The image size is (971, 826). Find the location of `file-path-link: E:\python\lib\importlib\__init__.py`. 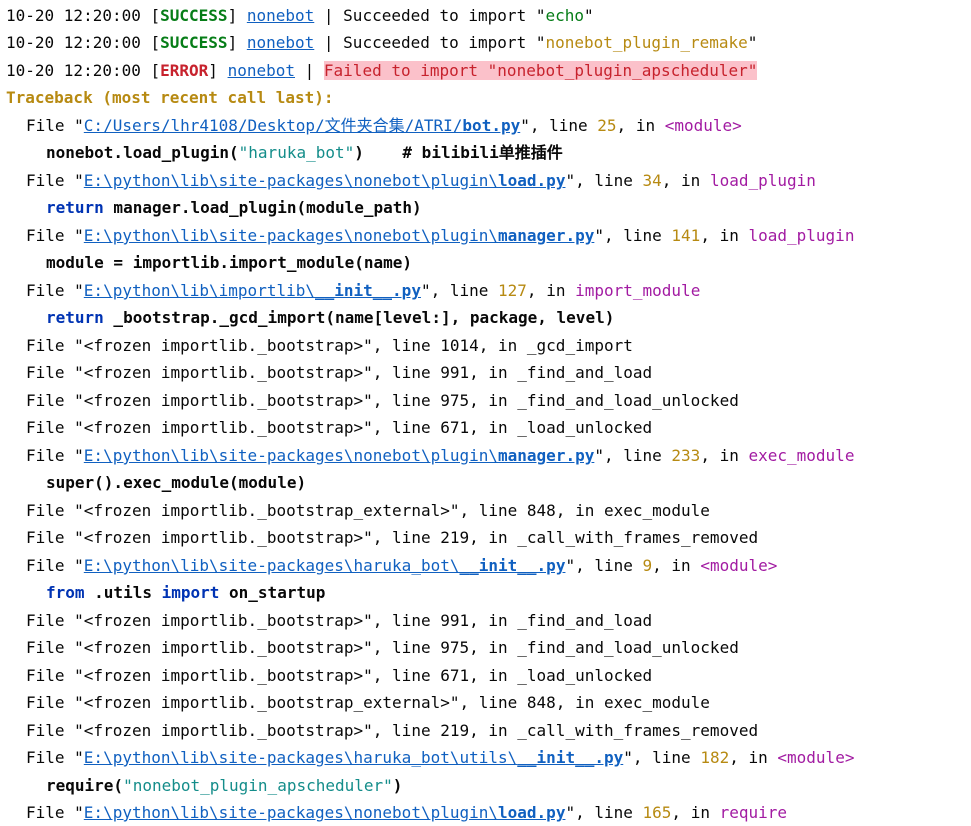

file-path-link: E:\python\lib\importlib\__init__.py is located at coordinates (252, 290).